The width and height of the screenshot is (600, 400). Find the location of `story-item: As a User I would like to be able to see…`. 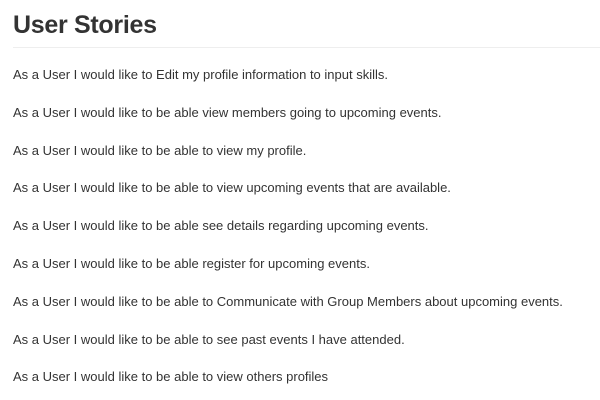

story-item: As a User I would like to be able to see… is located at coordinates (209, 339).